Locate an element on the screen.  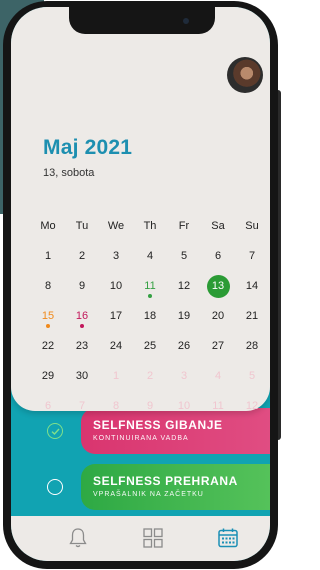
day-cell: 27 is located at coordinates (218, 346).